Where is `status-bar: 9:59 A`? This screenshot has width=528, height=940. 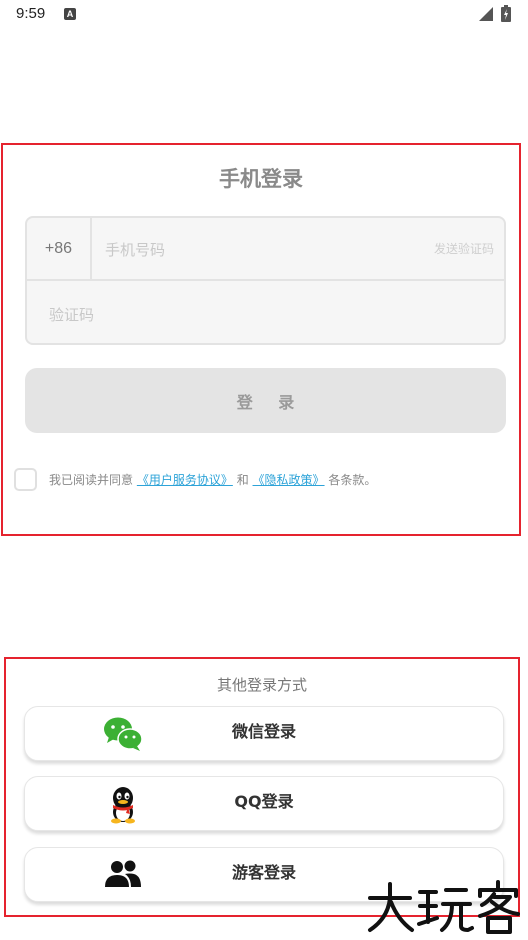 status-bar: 9:59 A is located at coordinates (264, 15).